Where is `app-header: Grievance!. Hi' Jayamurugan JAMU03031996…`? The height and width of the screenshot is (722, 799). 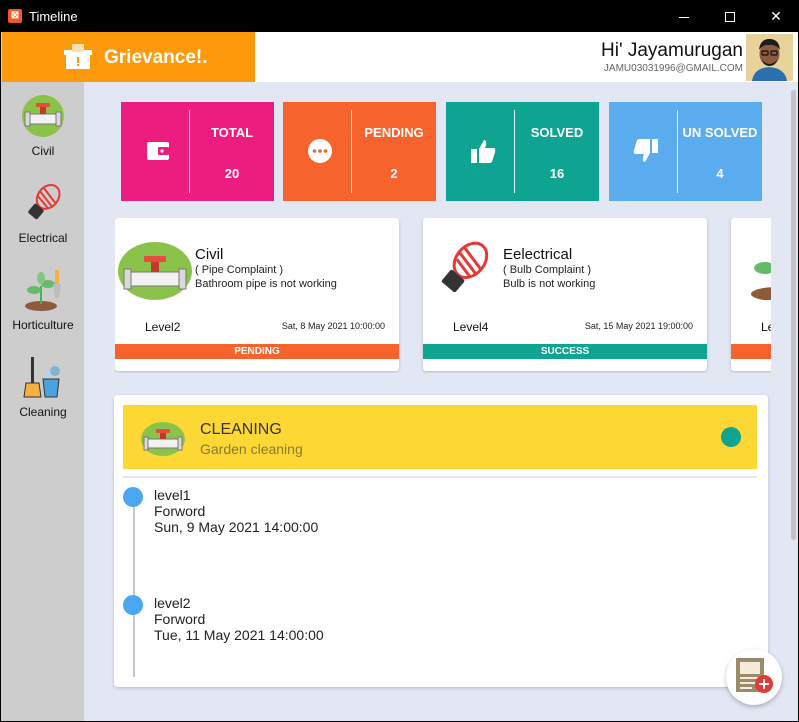 app-header: Grievance!. Hi' Jayamurugan JAMU03031996… is located at coordinates (400, 57).